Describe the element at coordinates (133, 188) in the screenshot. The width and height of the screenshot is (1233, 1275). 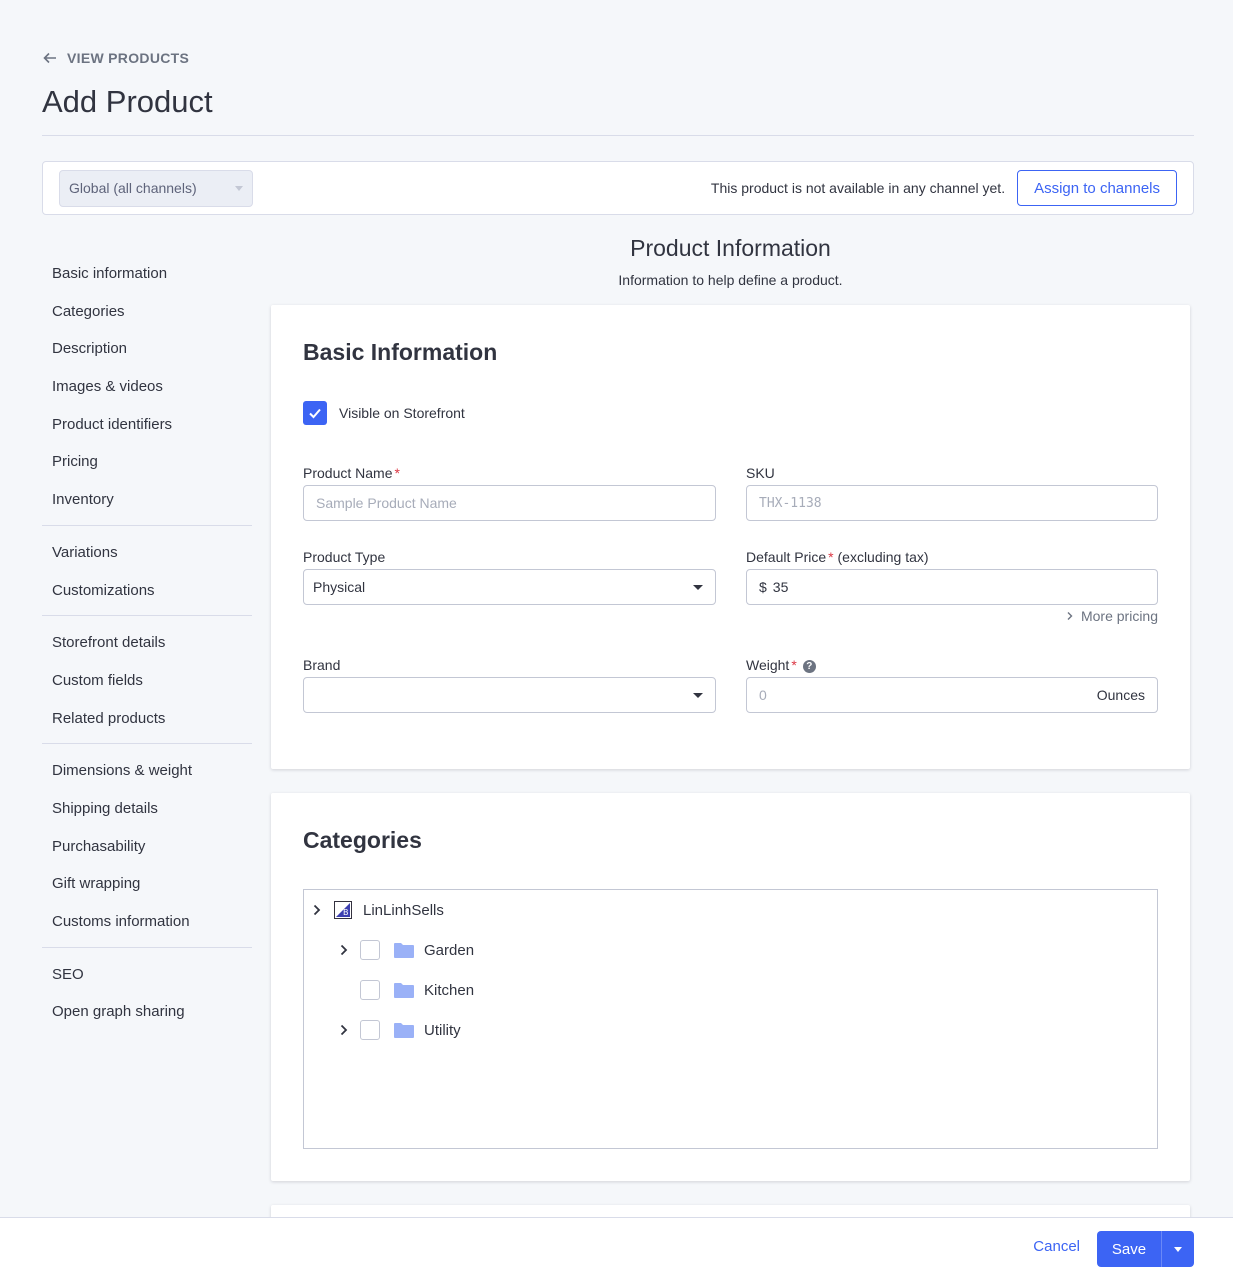
I see `channel-select-value: Global (all channels)` at that location.